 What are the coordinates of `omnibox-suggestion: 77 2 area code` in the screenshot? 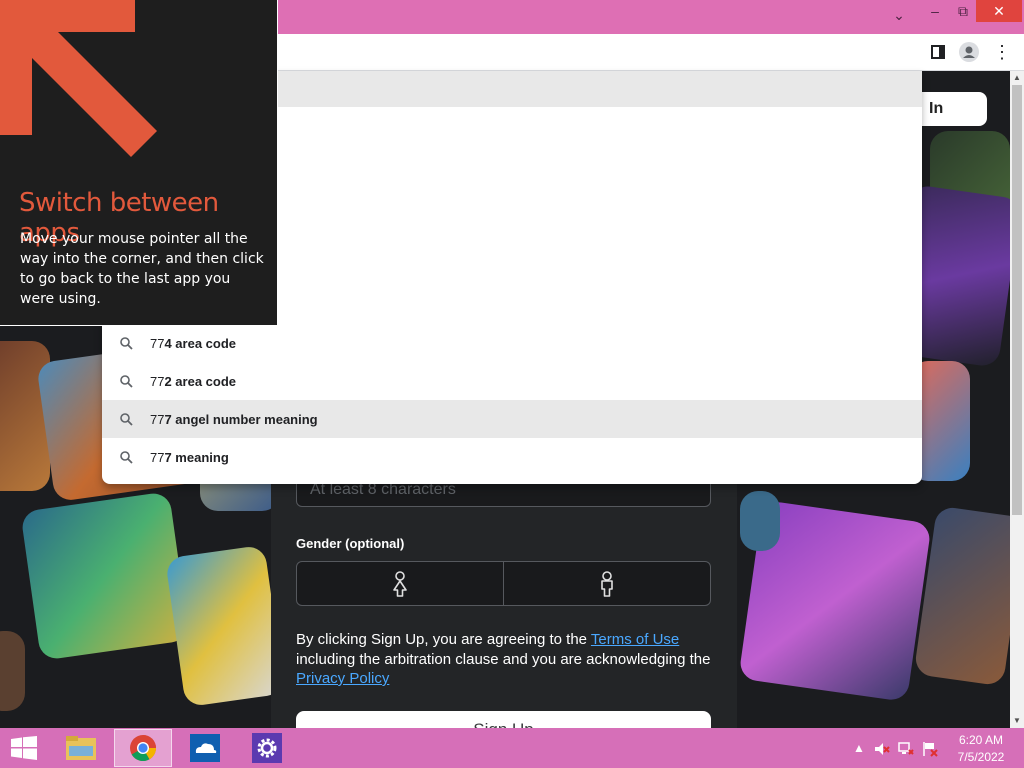 It's located at (512, 381).